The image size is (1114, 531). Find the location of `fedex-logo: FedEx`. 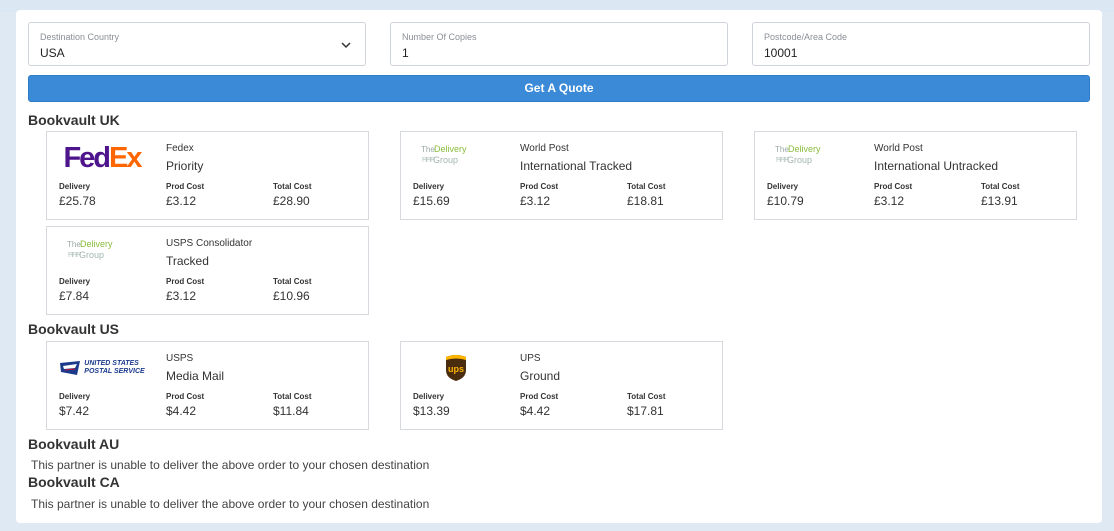

fedex-logo: FedEx is located at coordinates (102, 158).